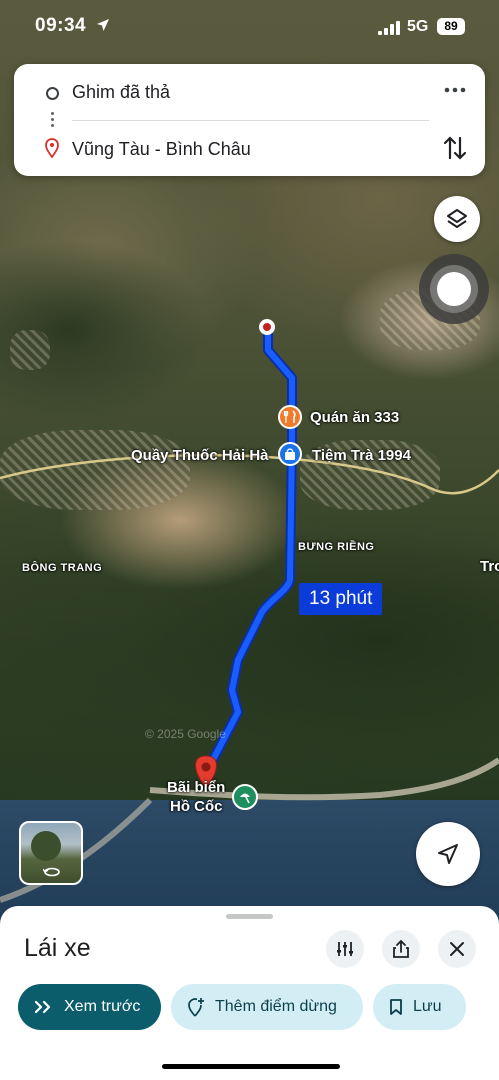 The width and height of the screenshot is (499, 1080). What do you see at coordinates (361, 455) in the screenshot?
I see `poi-label-tea-shop: Tiệm Trà 1994` at bounding box center [361, 455].